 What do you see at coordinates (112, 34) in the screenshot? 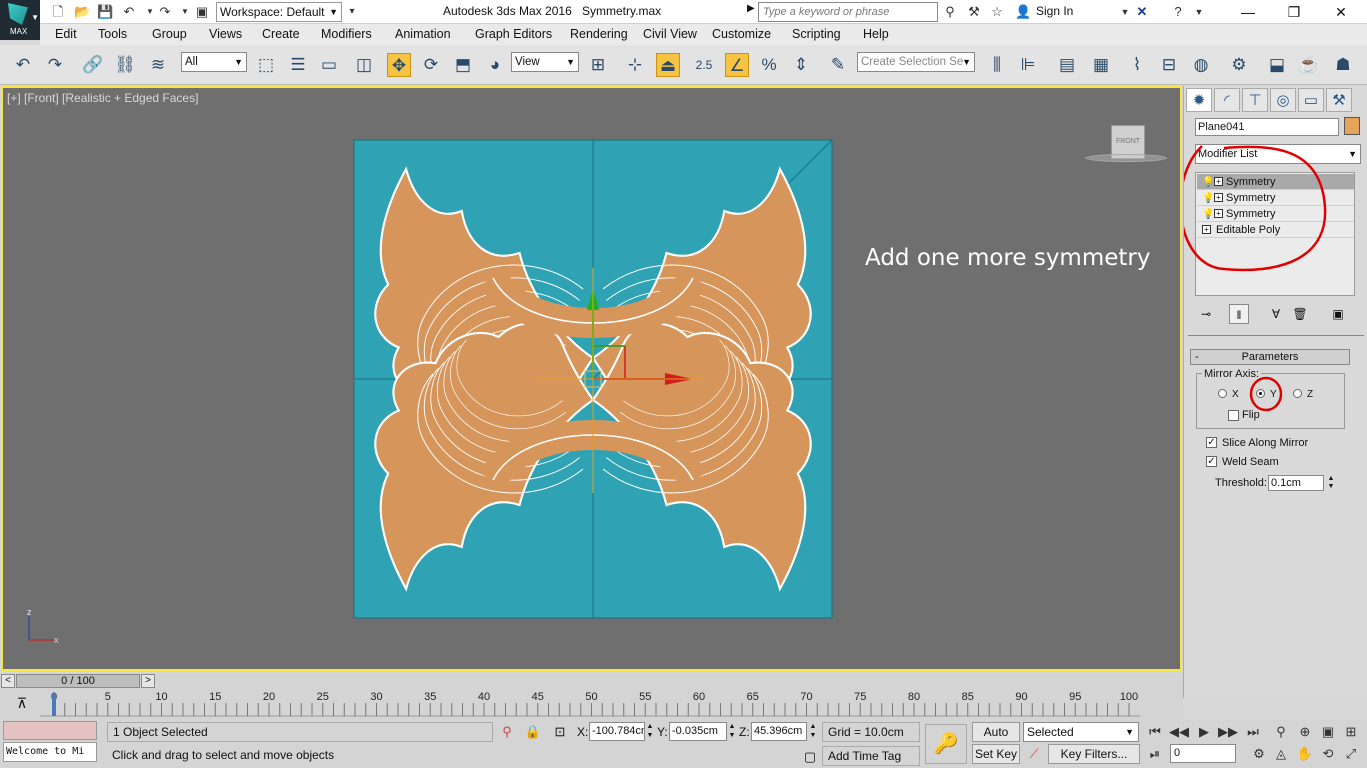
I see `menu-tools: Tools` at bounding box center [112, 34].